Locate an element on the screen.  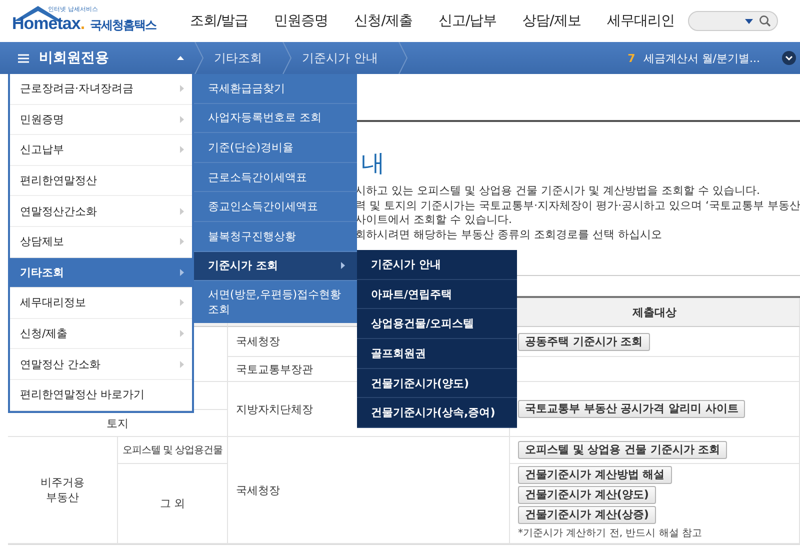
submenu-item: 건물기준시가(양도) is located at coordinates (437, 383).